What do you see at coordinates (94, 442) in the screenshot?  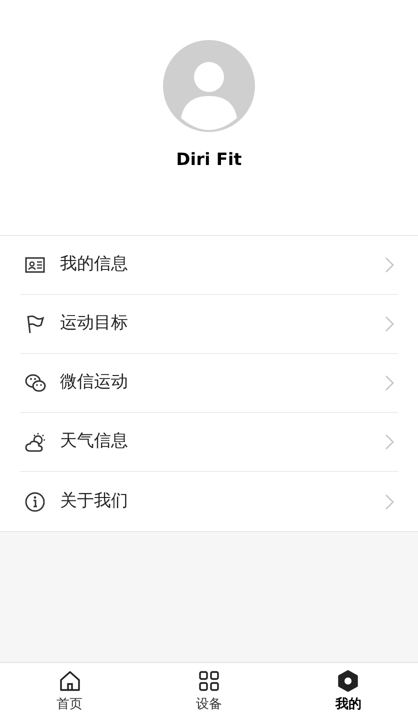 I see `menu-label: 天气信息` at bounding box center [94, 442].